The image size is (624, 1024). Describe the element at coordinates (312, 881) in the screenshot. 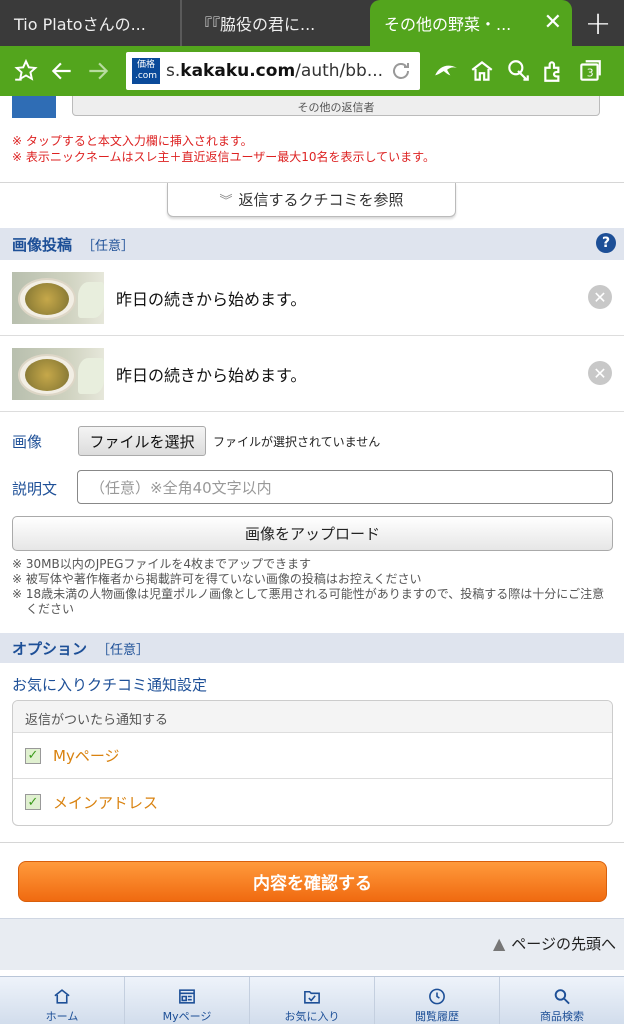

I see `confirm-content-button: 内容を確認する` at that location.